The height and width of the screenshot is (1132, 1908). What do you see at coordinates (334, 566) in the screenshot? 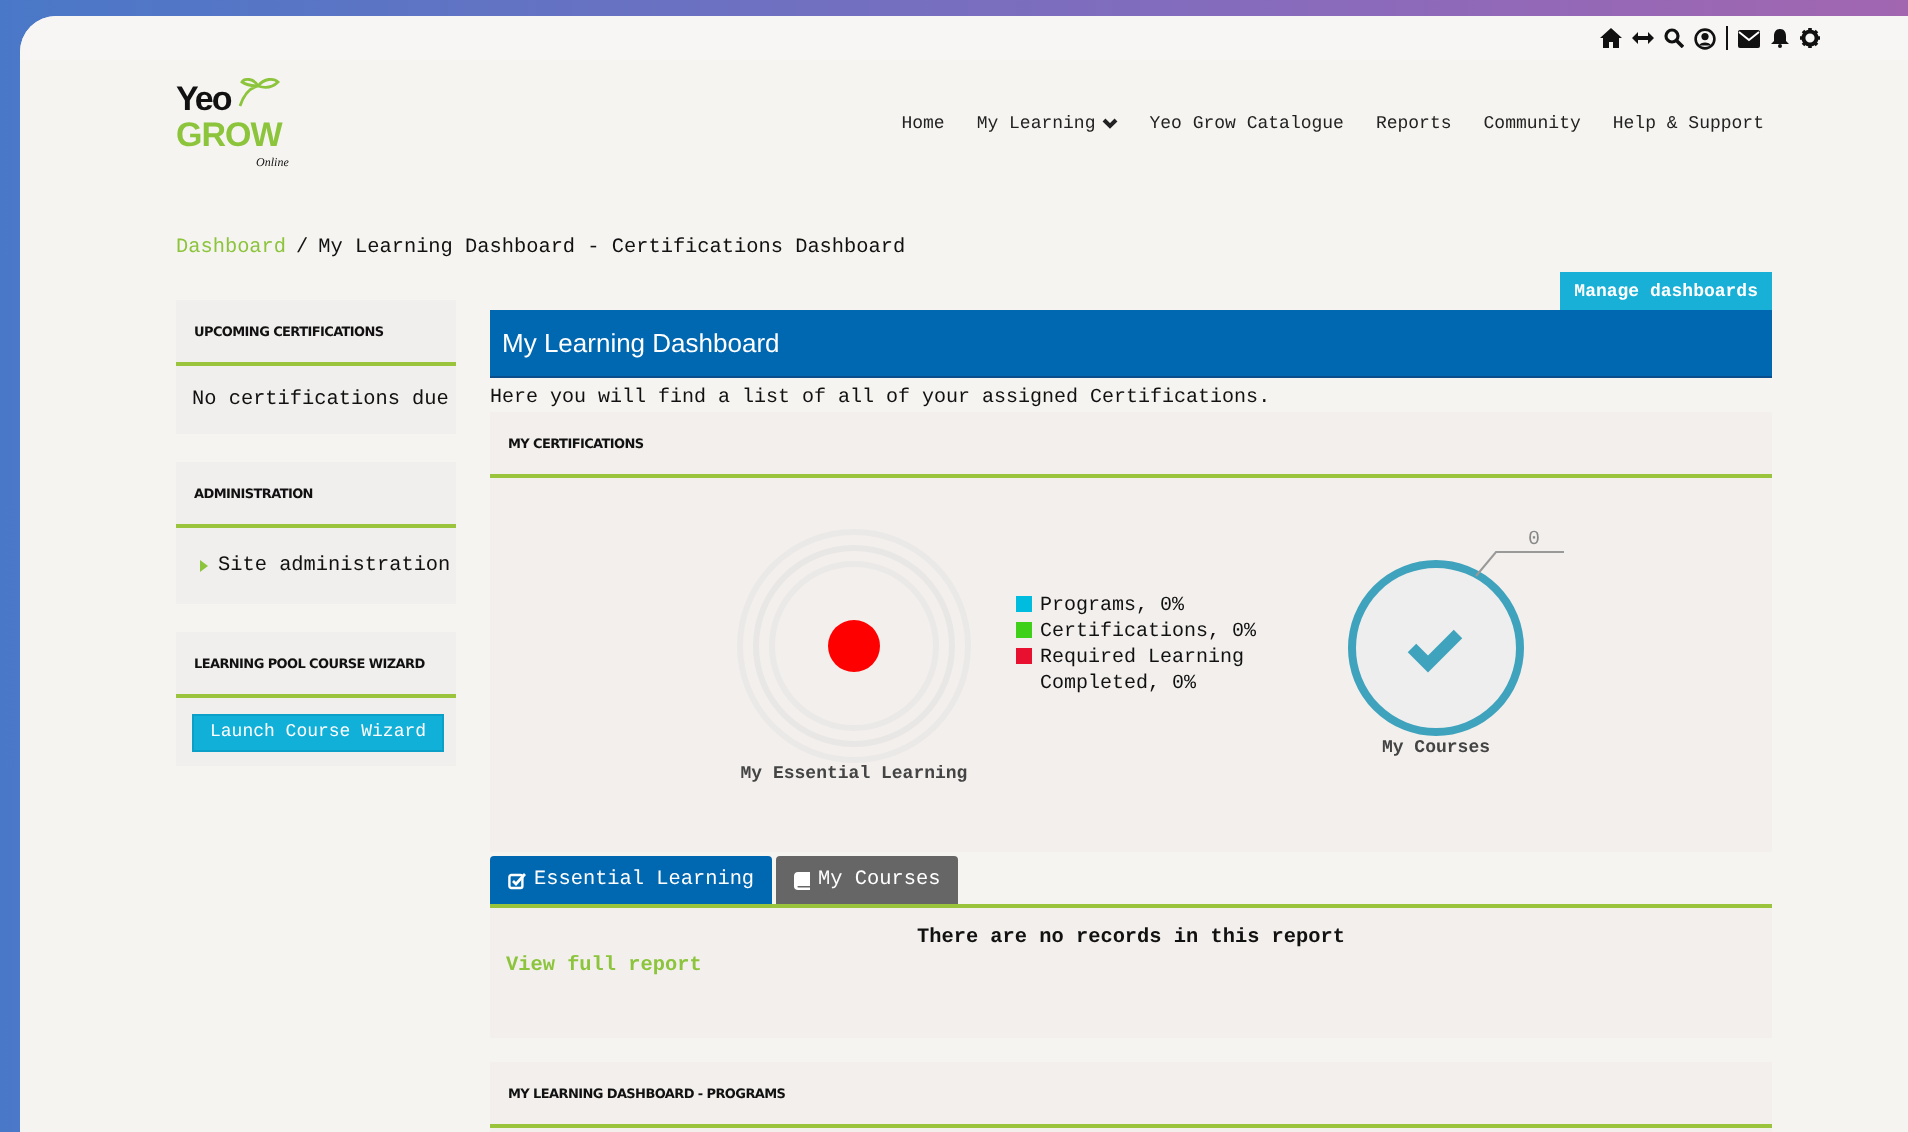
I see `admin-link: Site administration` at bounding box center [334, 566].